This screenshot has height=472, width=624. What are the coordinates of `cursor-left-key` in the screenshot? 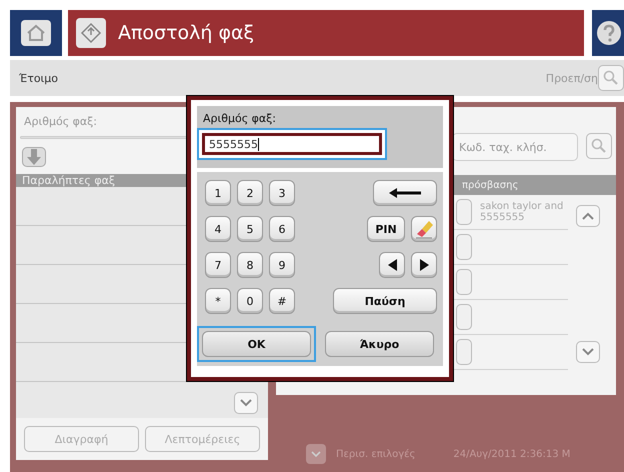 It's located at (392, 265).